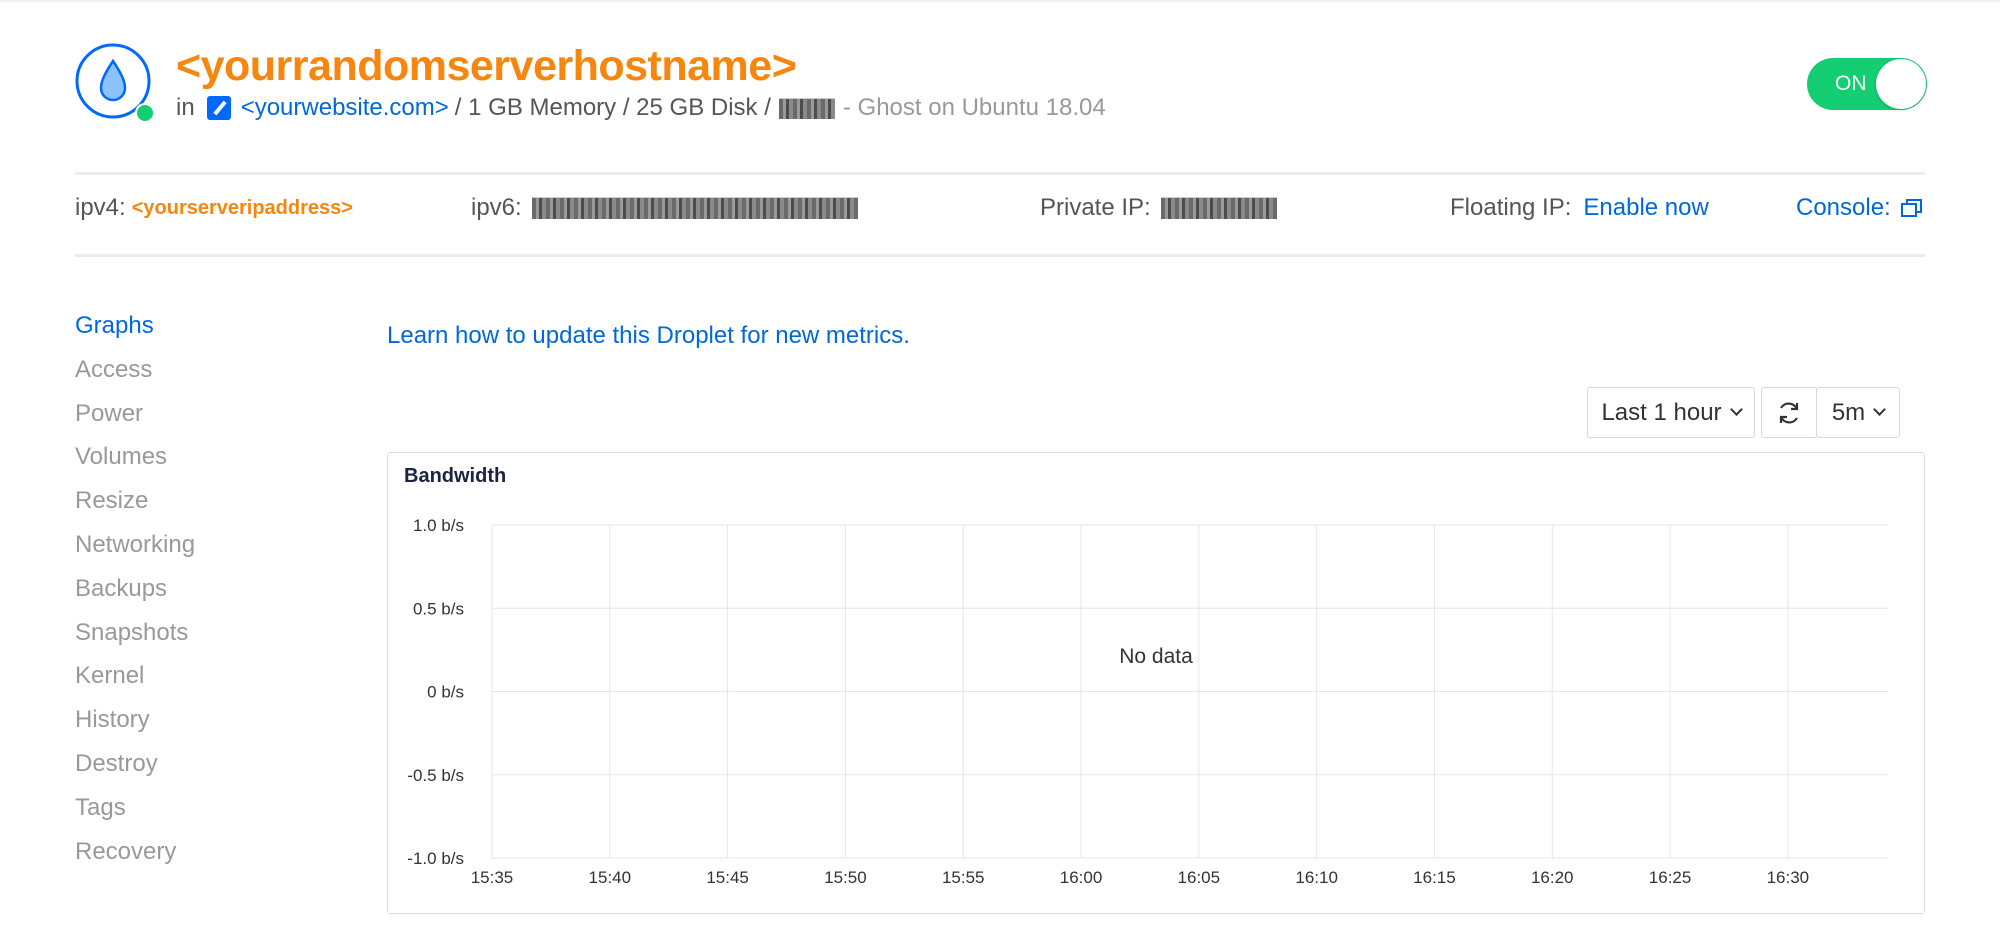  I want to click on refresh-button, so click(1789, 412).